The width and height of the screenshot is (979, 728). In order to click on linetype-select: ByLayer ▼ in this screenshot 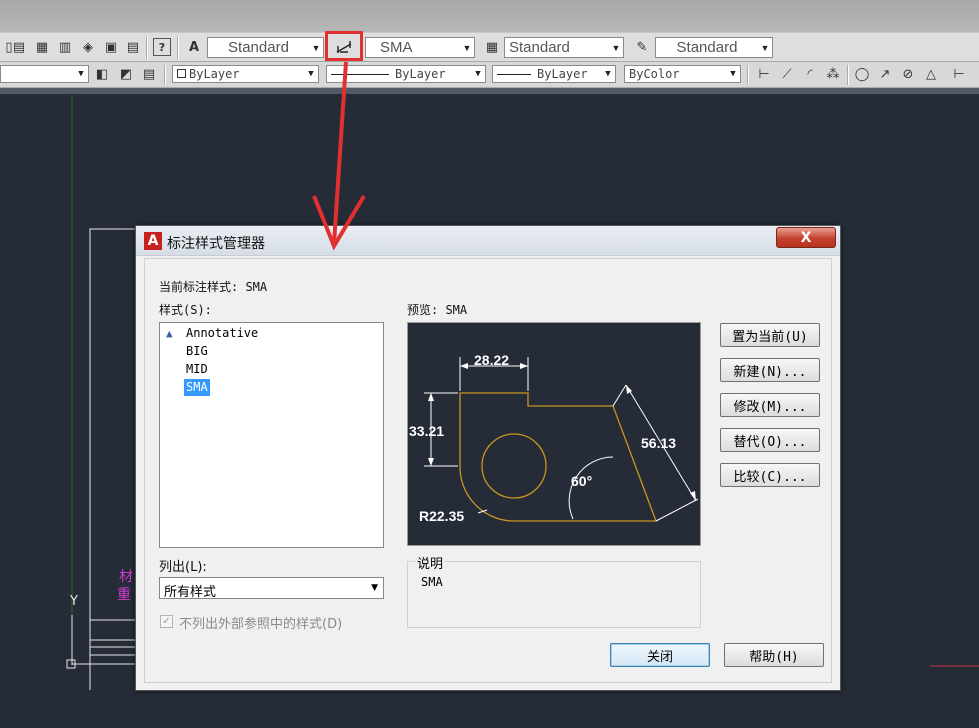, I will do `click(406, 74)`.